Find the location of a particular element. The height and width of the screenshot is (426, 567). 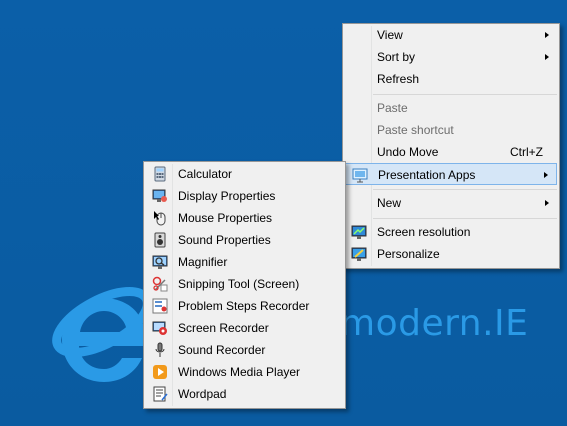

submenu-item-calculator: Calculator is located at coordinates (244, 174).